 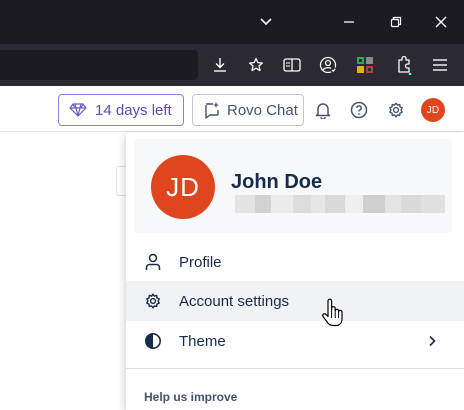 What do you see at coordinates (396, 22) in the screenshot?
I see `restore-icon` at bounding box center [396, 22].